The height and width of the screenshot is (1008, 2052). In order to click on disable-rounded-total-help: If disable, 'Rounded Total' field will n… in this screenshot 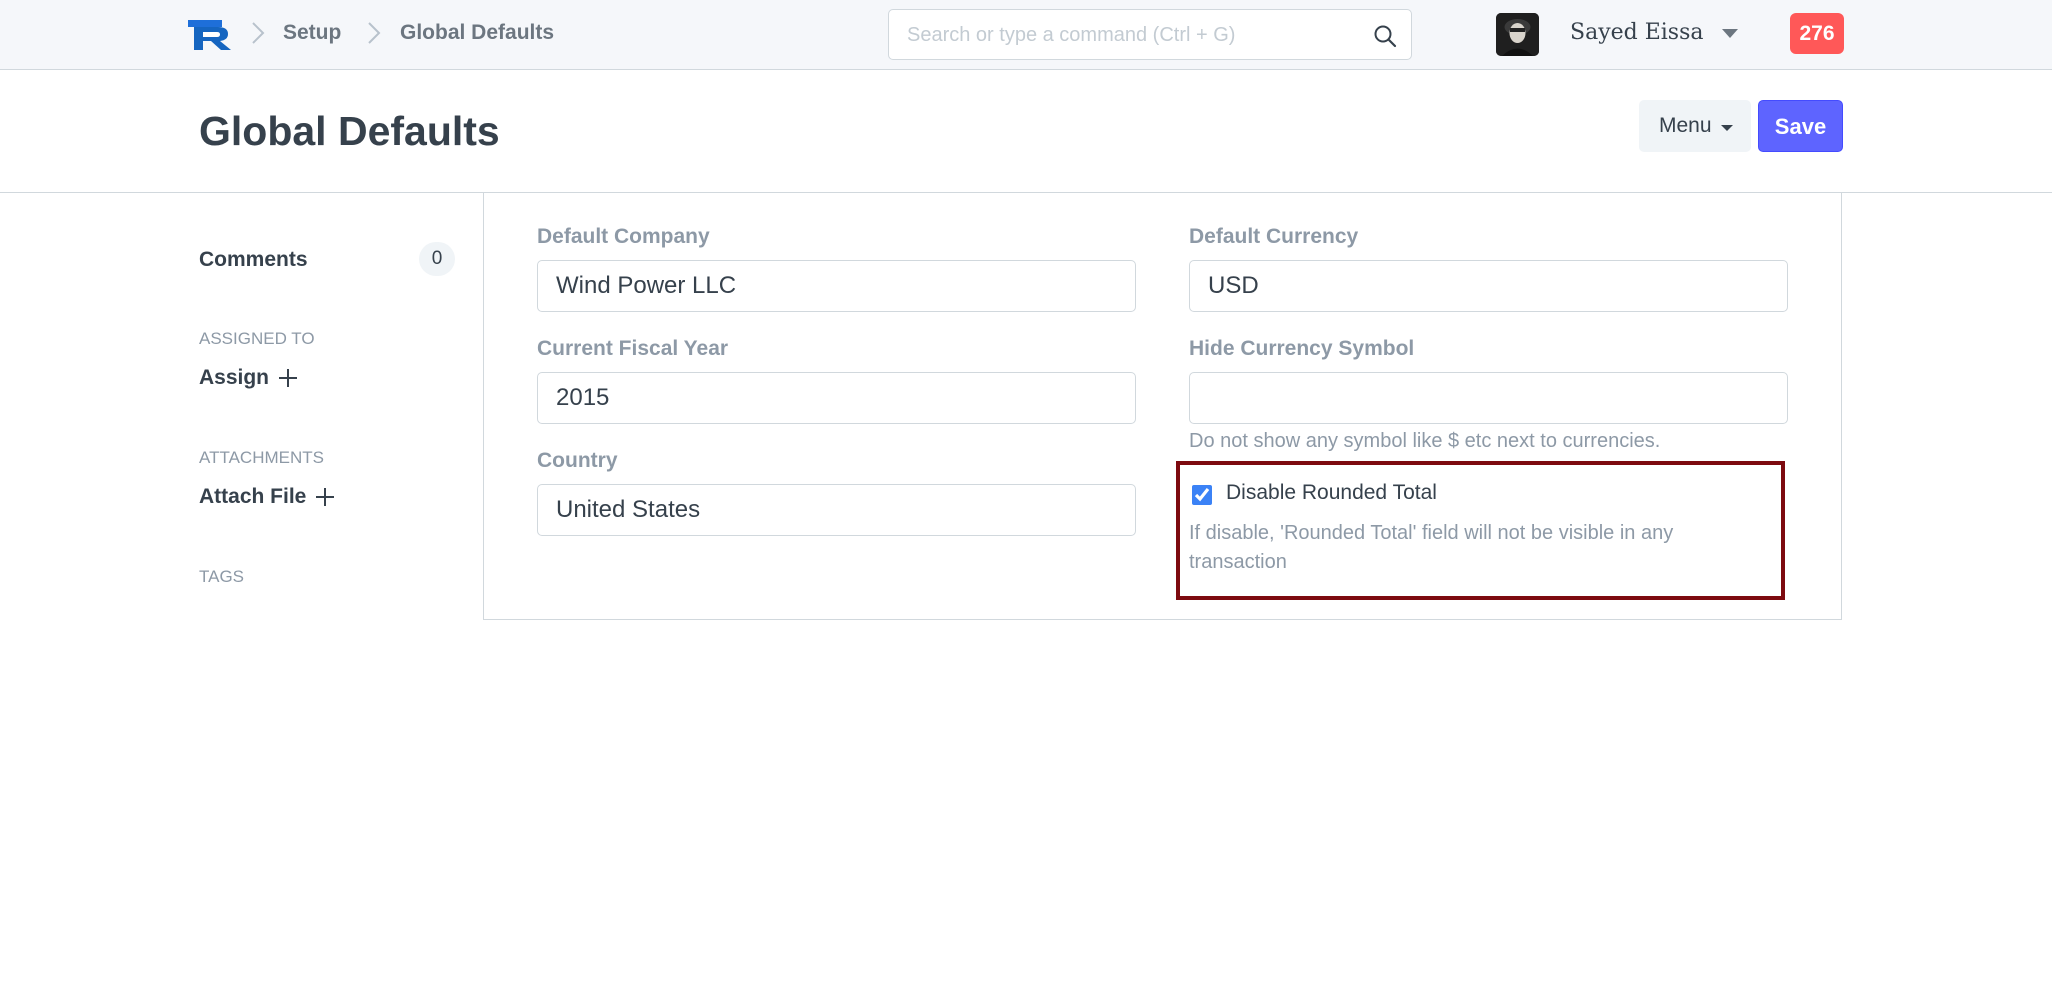, I will do `click(1431, 547)`.